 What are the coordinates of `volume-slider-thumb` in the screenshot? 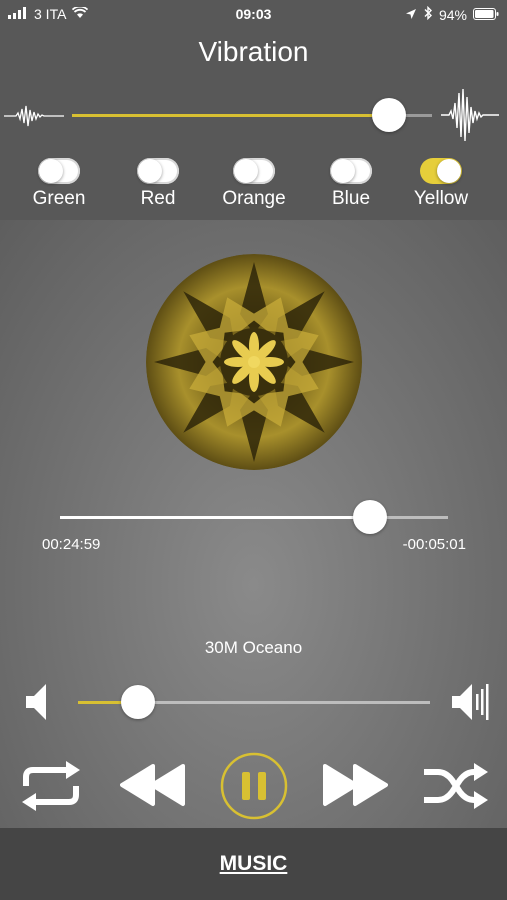 It's located at (138, 702).